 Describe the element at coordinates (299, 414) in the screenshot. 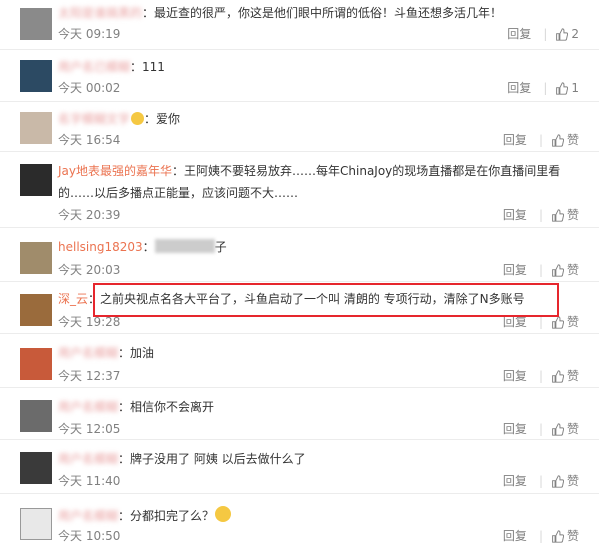

I see `comment-item: 用户名模糊：相信你不会离开 今天 12:05 回复 | 赞` at that location.